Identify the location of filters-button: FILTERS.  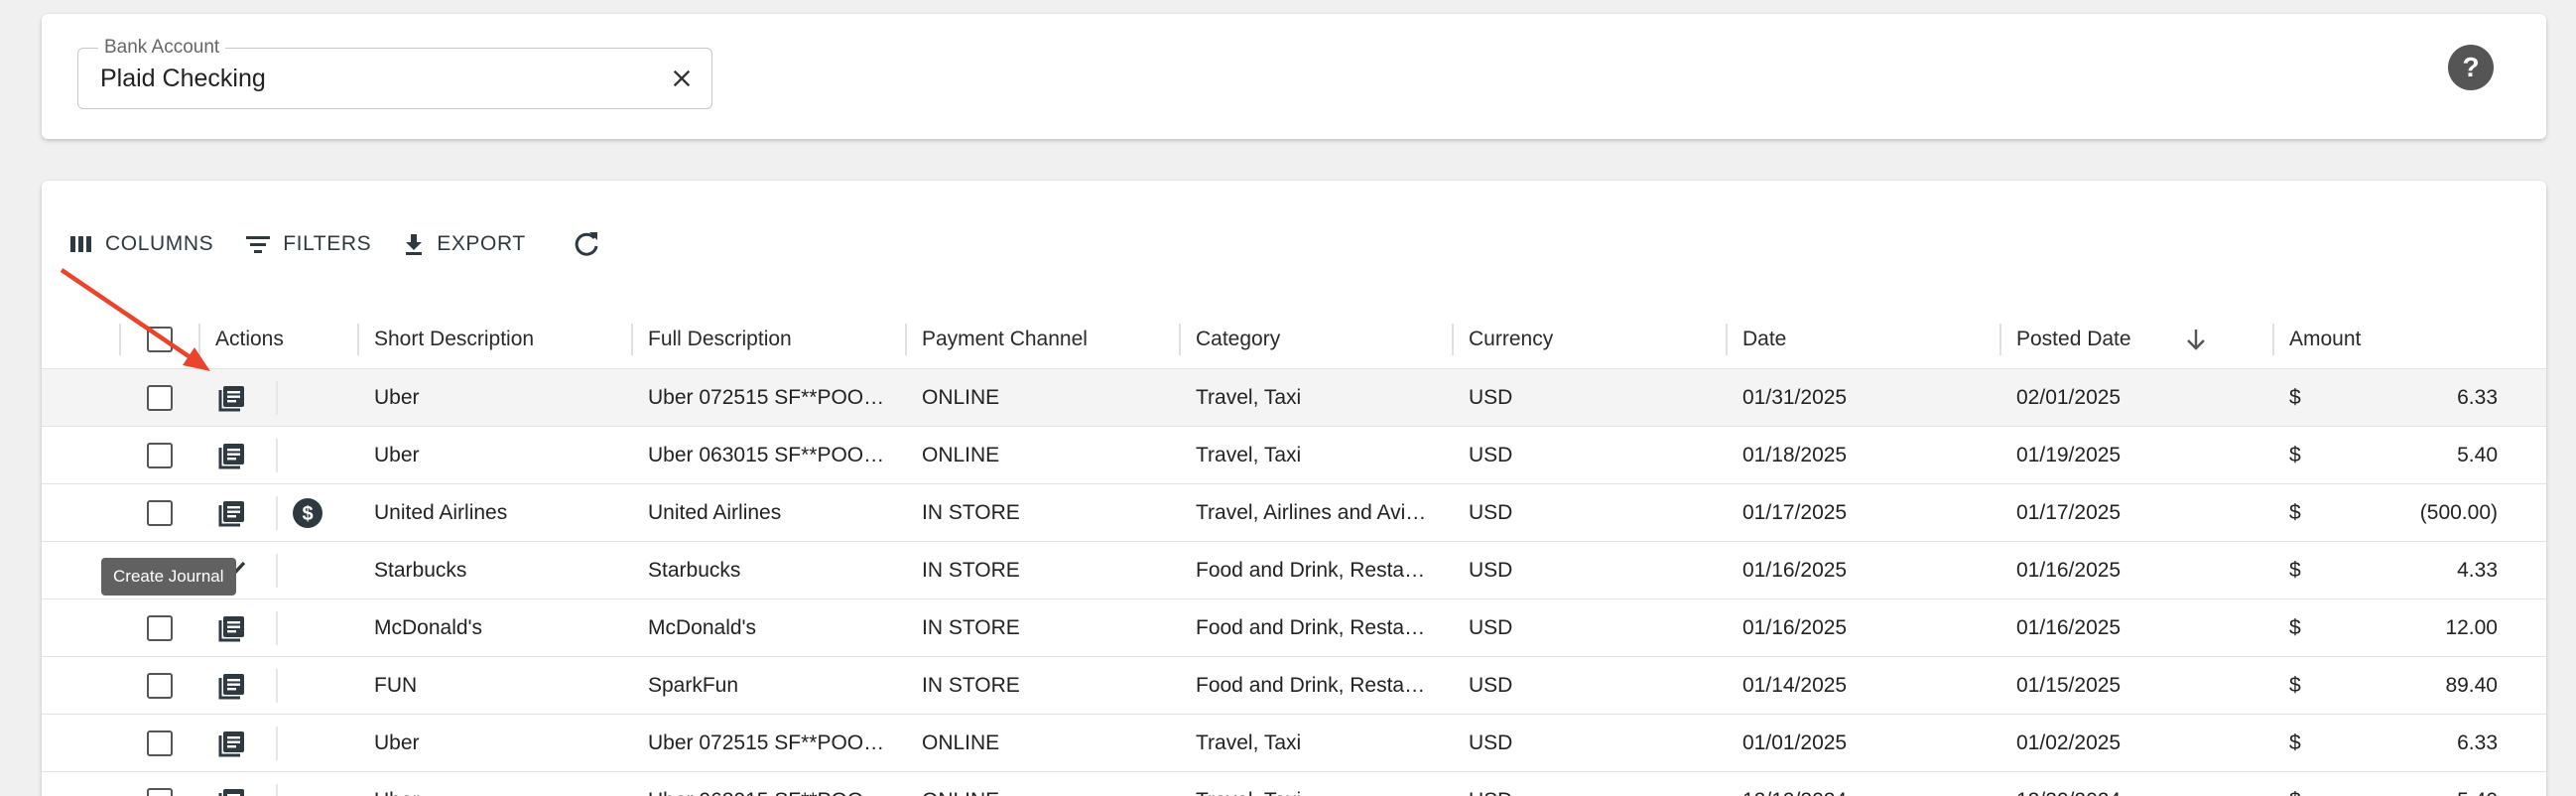
(308, 244).